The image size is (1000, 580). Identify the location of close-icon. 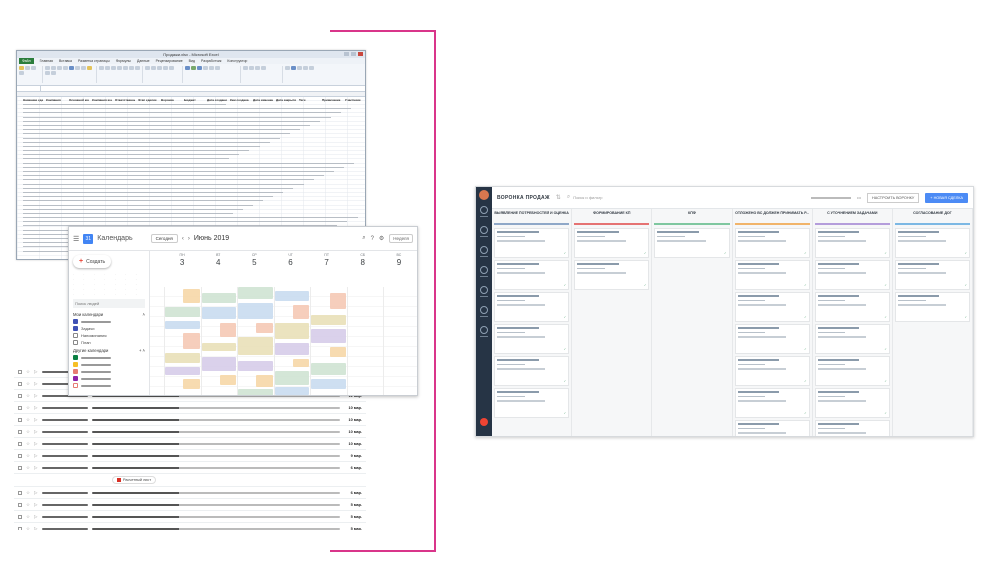
(360, 54).